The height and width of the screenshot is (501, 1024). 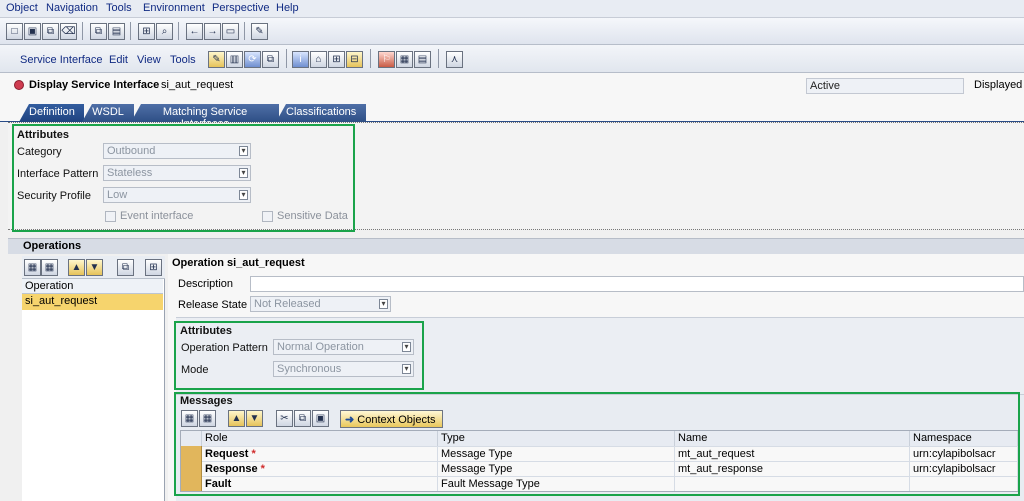 I want to click on context-objects-button: ➜ Context Objects, so click(x=391, y=419).